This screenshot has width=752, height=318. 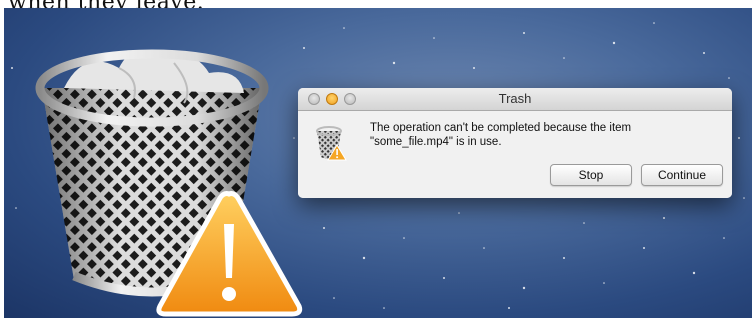 What do you see at coordinates (682, 175) in the screenshot?
I see `continue-button: Continue` at bounding box center [682, 175].